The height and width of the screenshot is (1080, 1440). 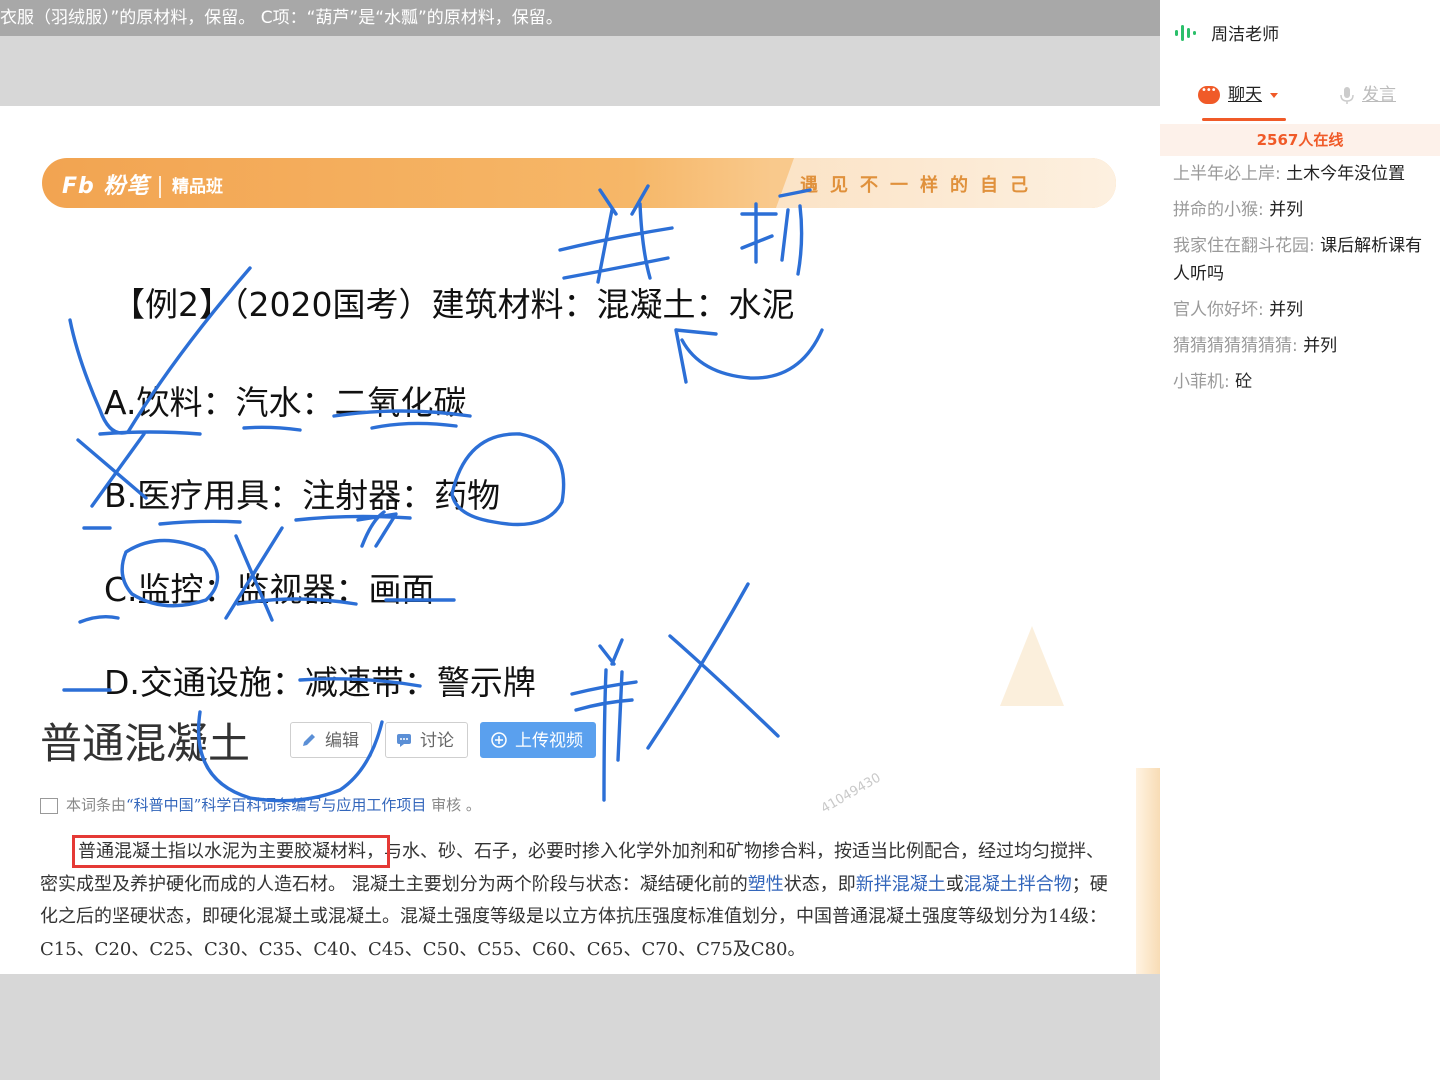 What do you see at coordinates (96, 805) in the screenshot?
I see `review-prefix: 本词条由` at bounding box center [96, 805].